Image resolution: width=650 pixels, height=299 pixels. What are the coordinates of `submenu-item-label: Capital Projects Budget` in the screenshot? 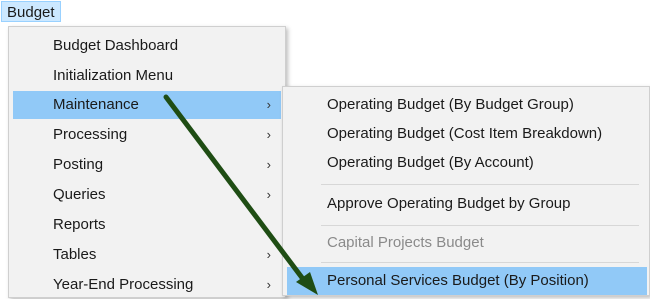 It's located at (405, 242).